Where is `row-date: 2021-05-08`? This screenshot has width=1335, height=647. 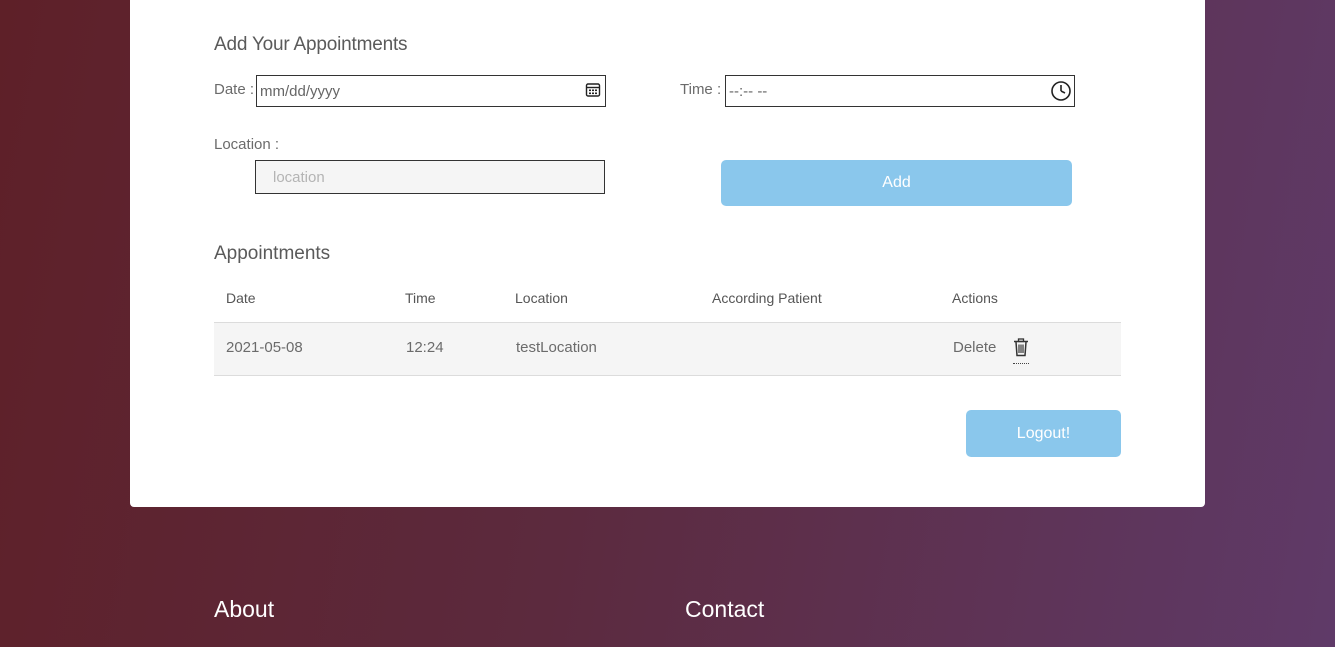
row-date: 2021-05-08 is located at coordinates (264, 347).